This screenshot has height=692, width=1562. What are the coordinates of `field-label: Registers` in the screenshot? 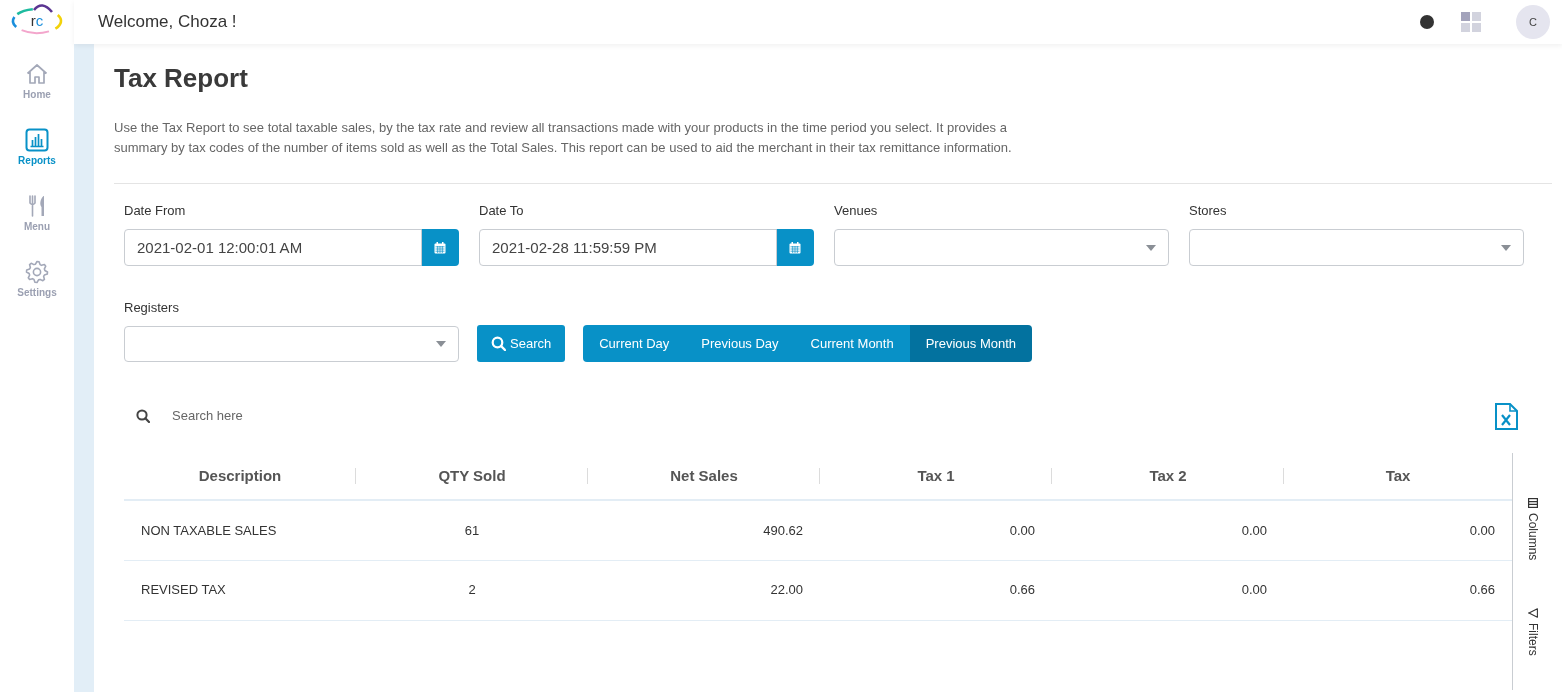 It's located at (152, 308).